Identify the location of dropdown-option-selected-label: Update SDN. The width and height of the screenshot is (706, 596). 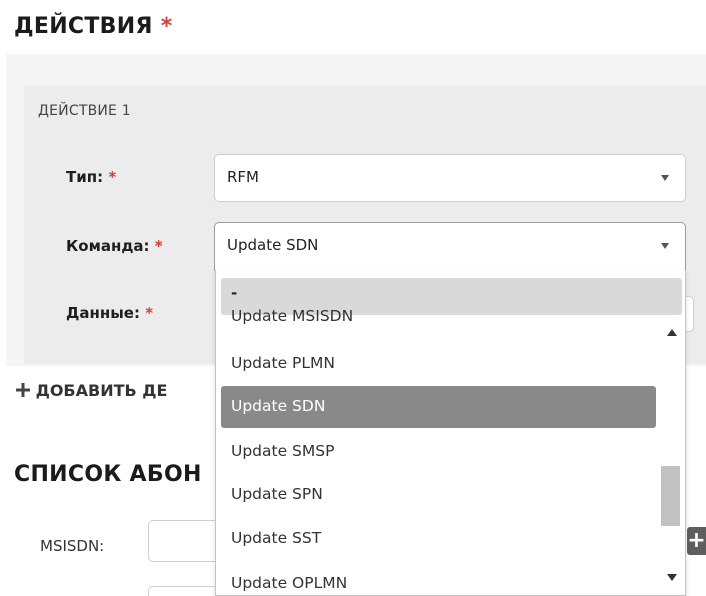
(278, 406).